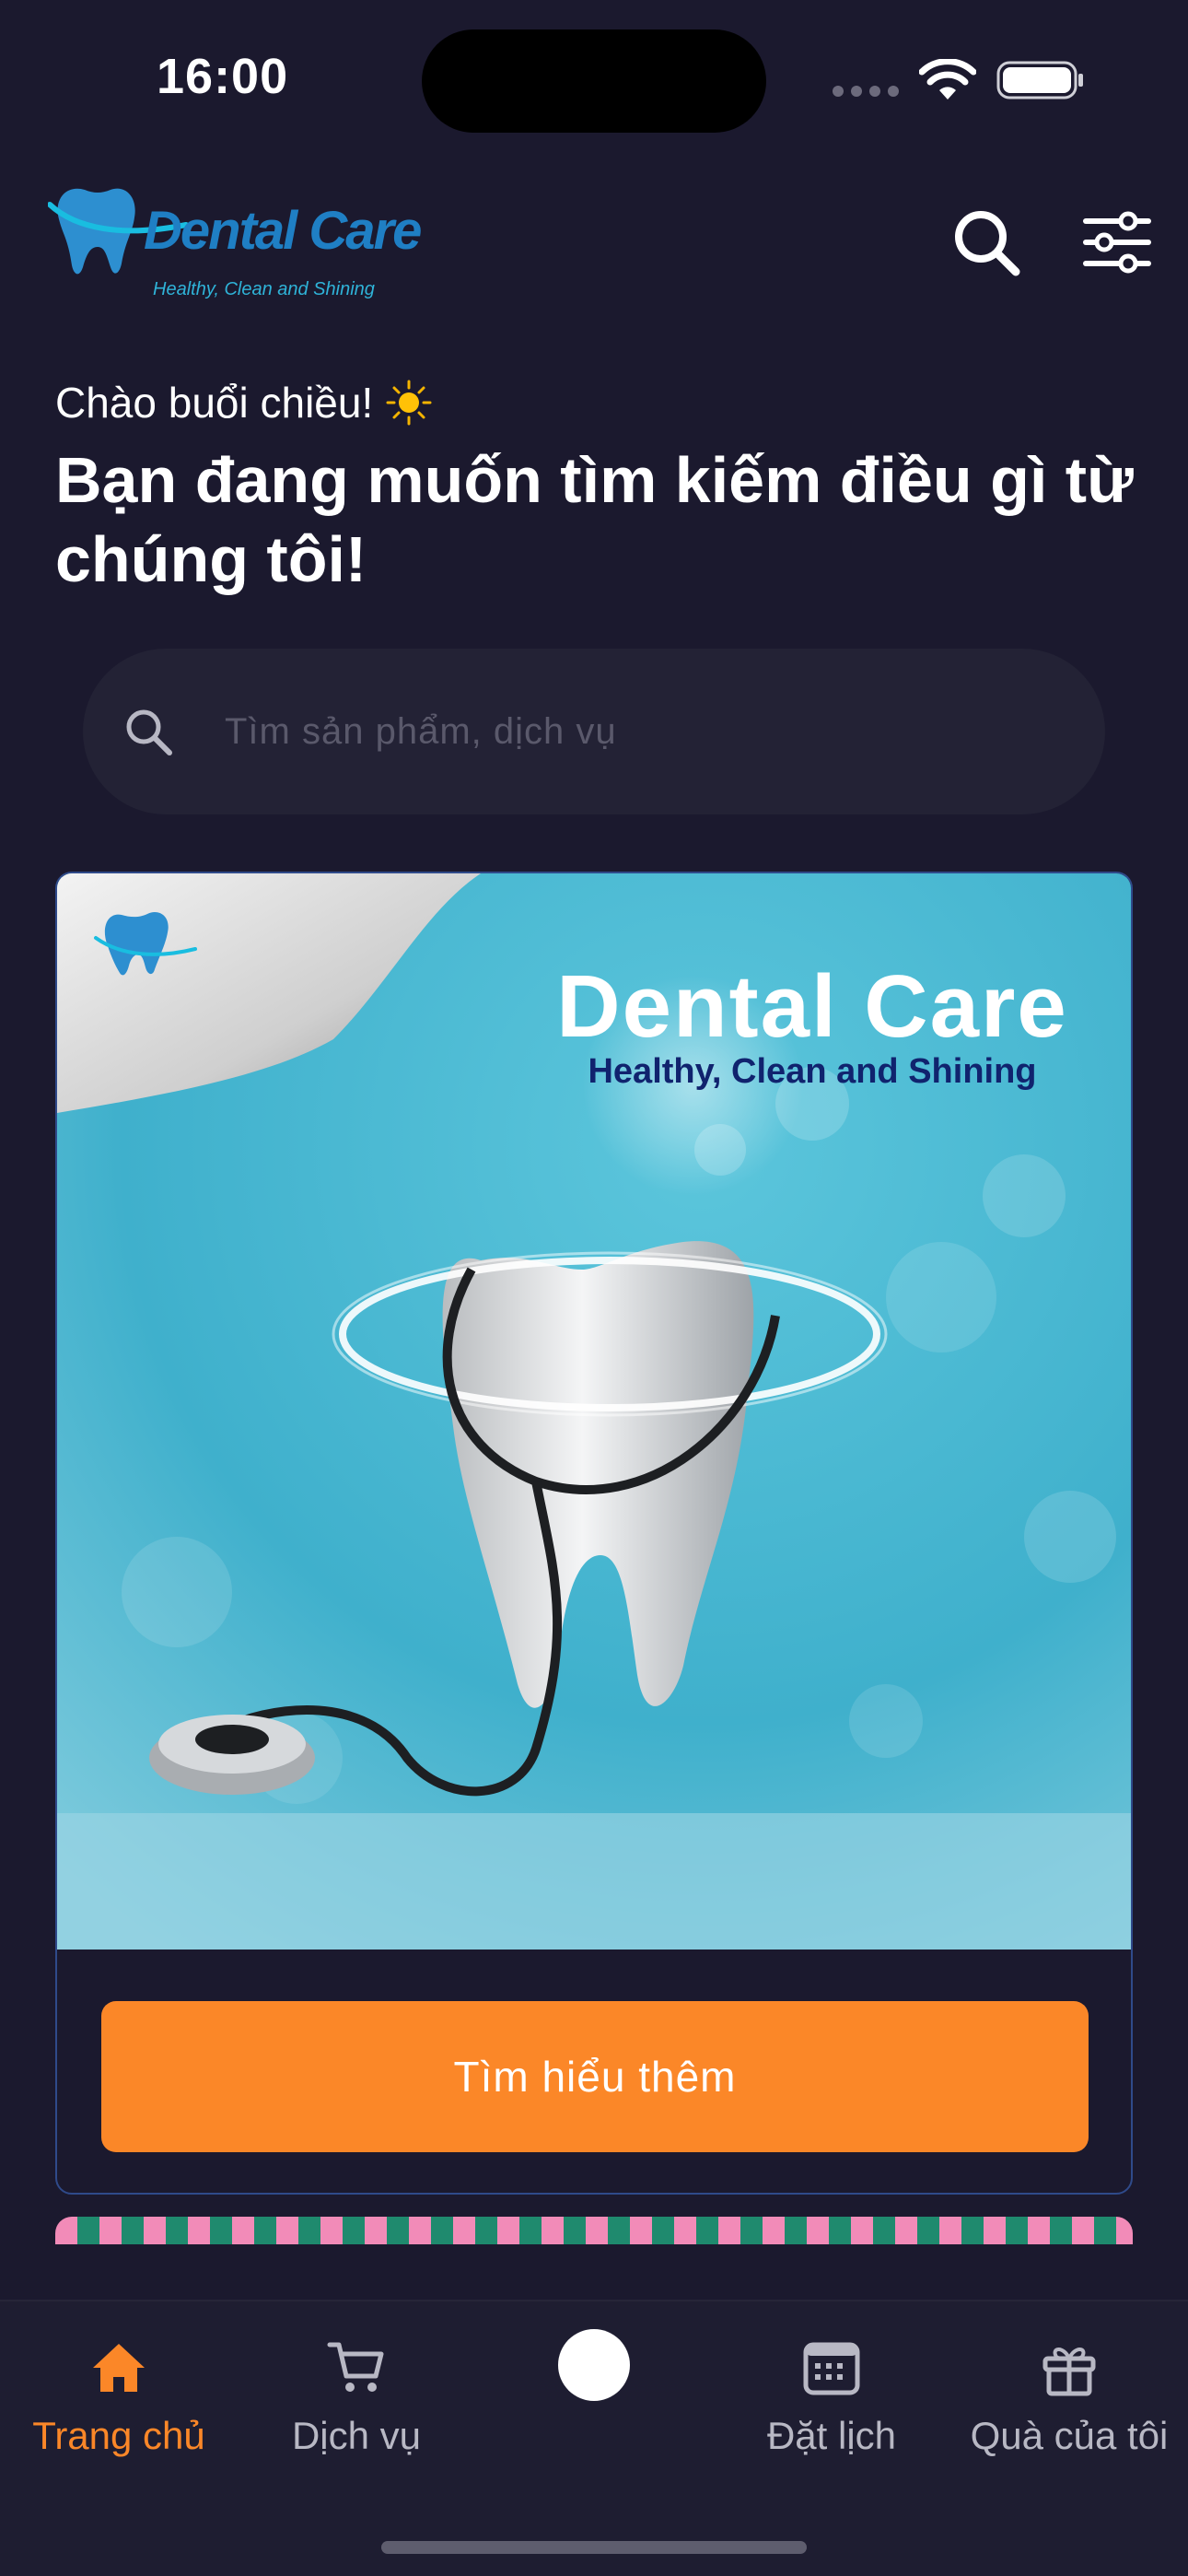 This screenshot has width=1188, height=2576. I want to click on bottom-tab-bar: Trang chủ Dịch vụ Đặt lịch Quà của tôi, so click(594, 2438).